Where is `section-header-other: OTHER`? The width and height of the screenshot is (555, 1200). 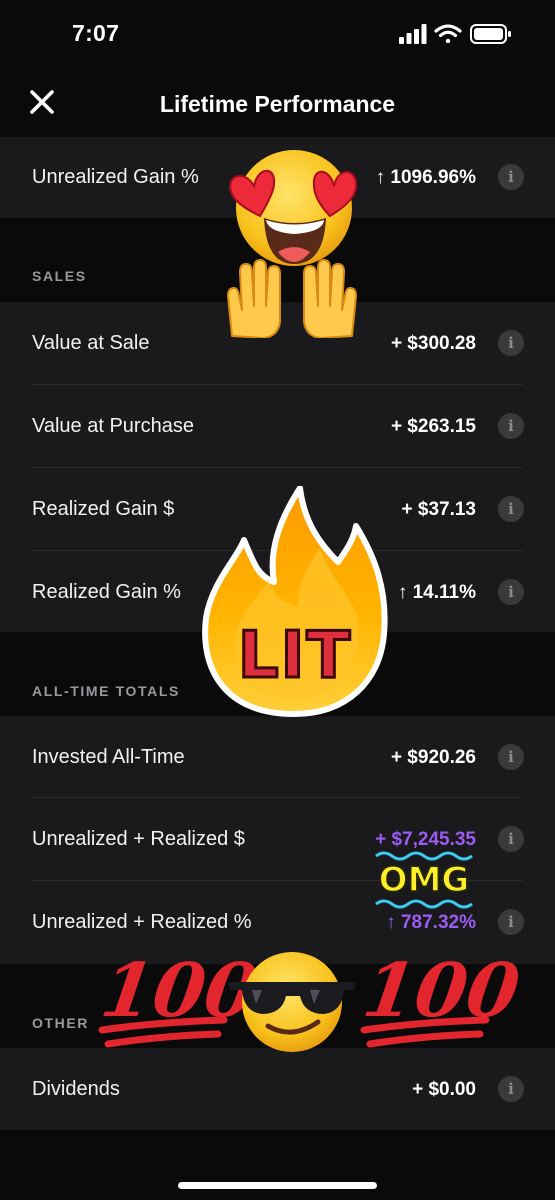
section-header-other: OTHER is located at coordinates (60, 1023).